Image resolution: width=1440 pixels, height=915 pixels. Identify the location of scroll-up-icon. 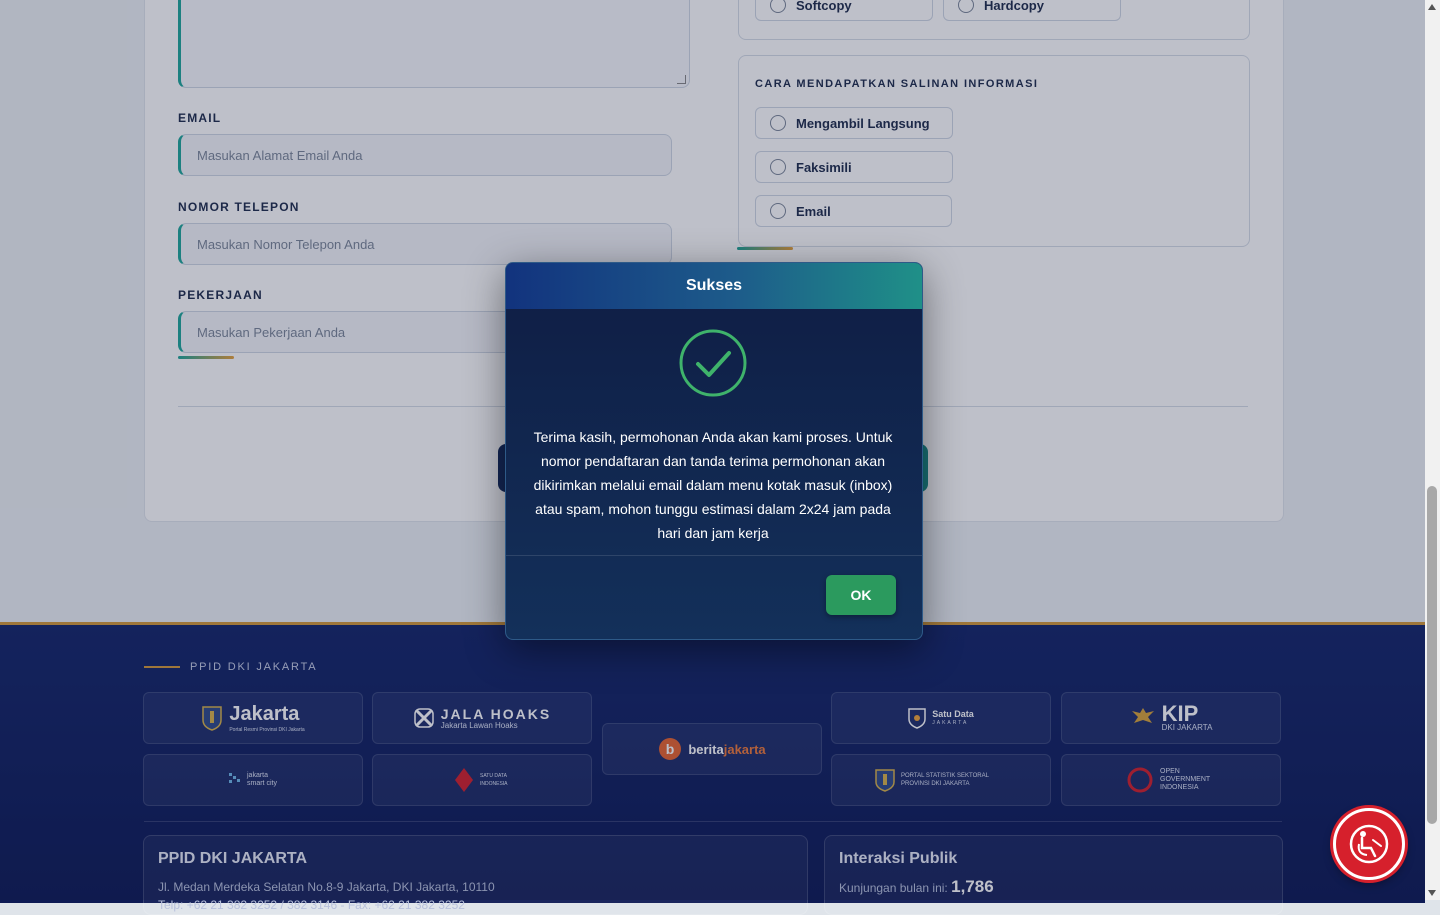
(1432, 7).